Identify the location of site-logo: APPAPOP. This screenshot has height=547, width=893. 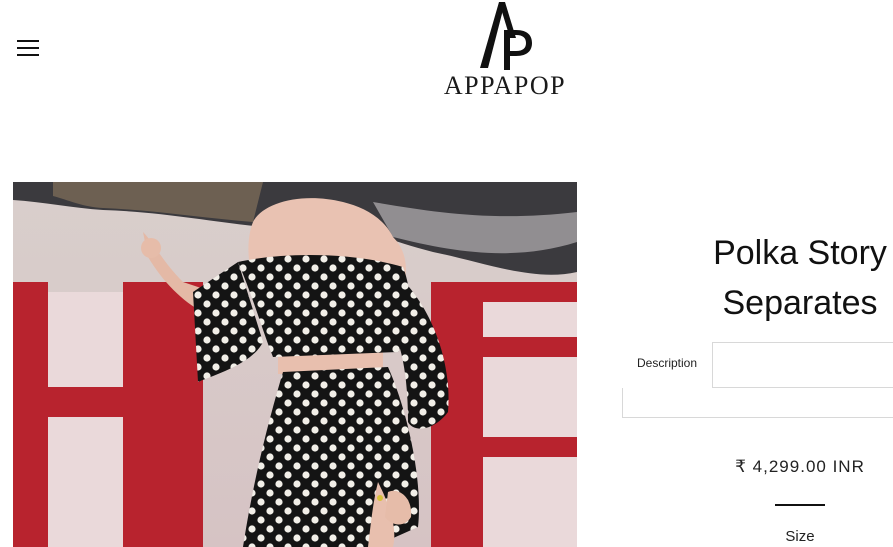
(505, 52).